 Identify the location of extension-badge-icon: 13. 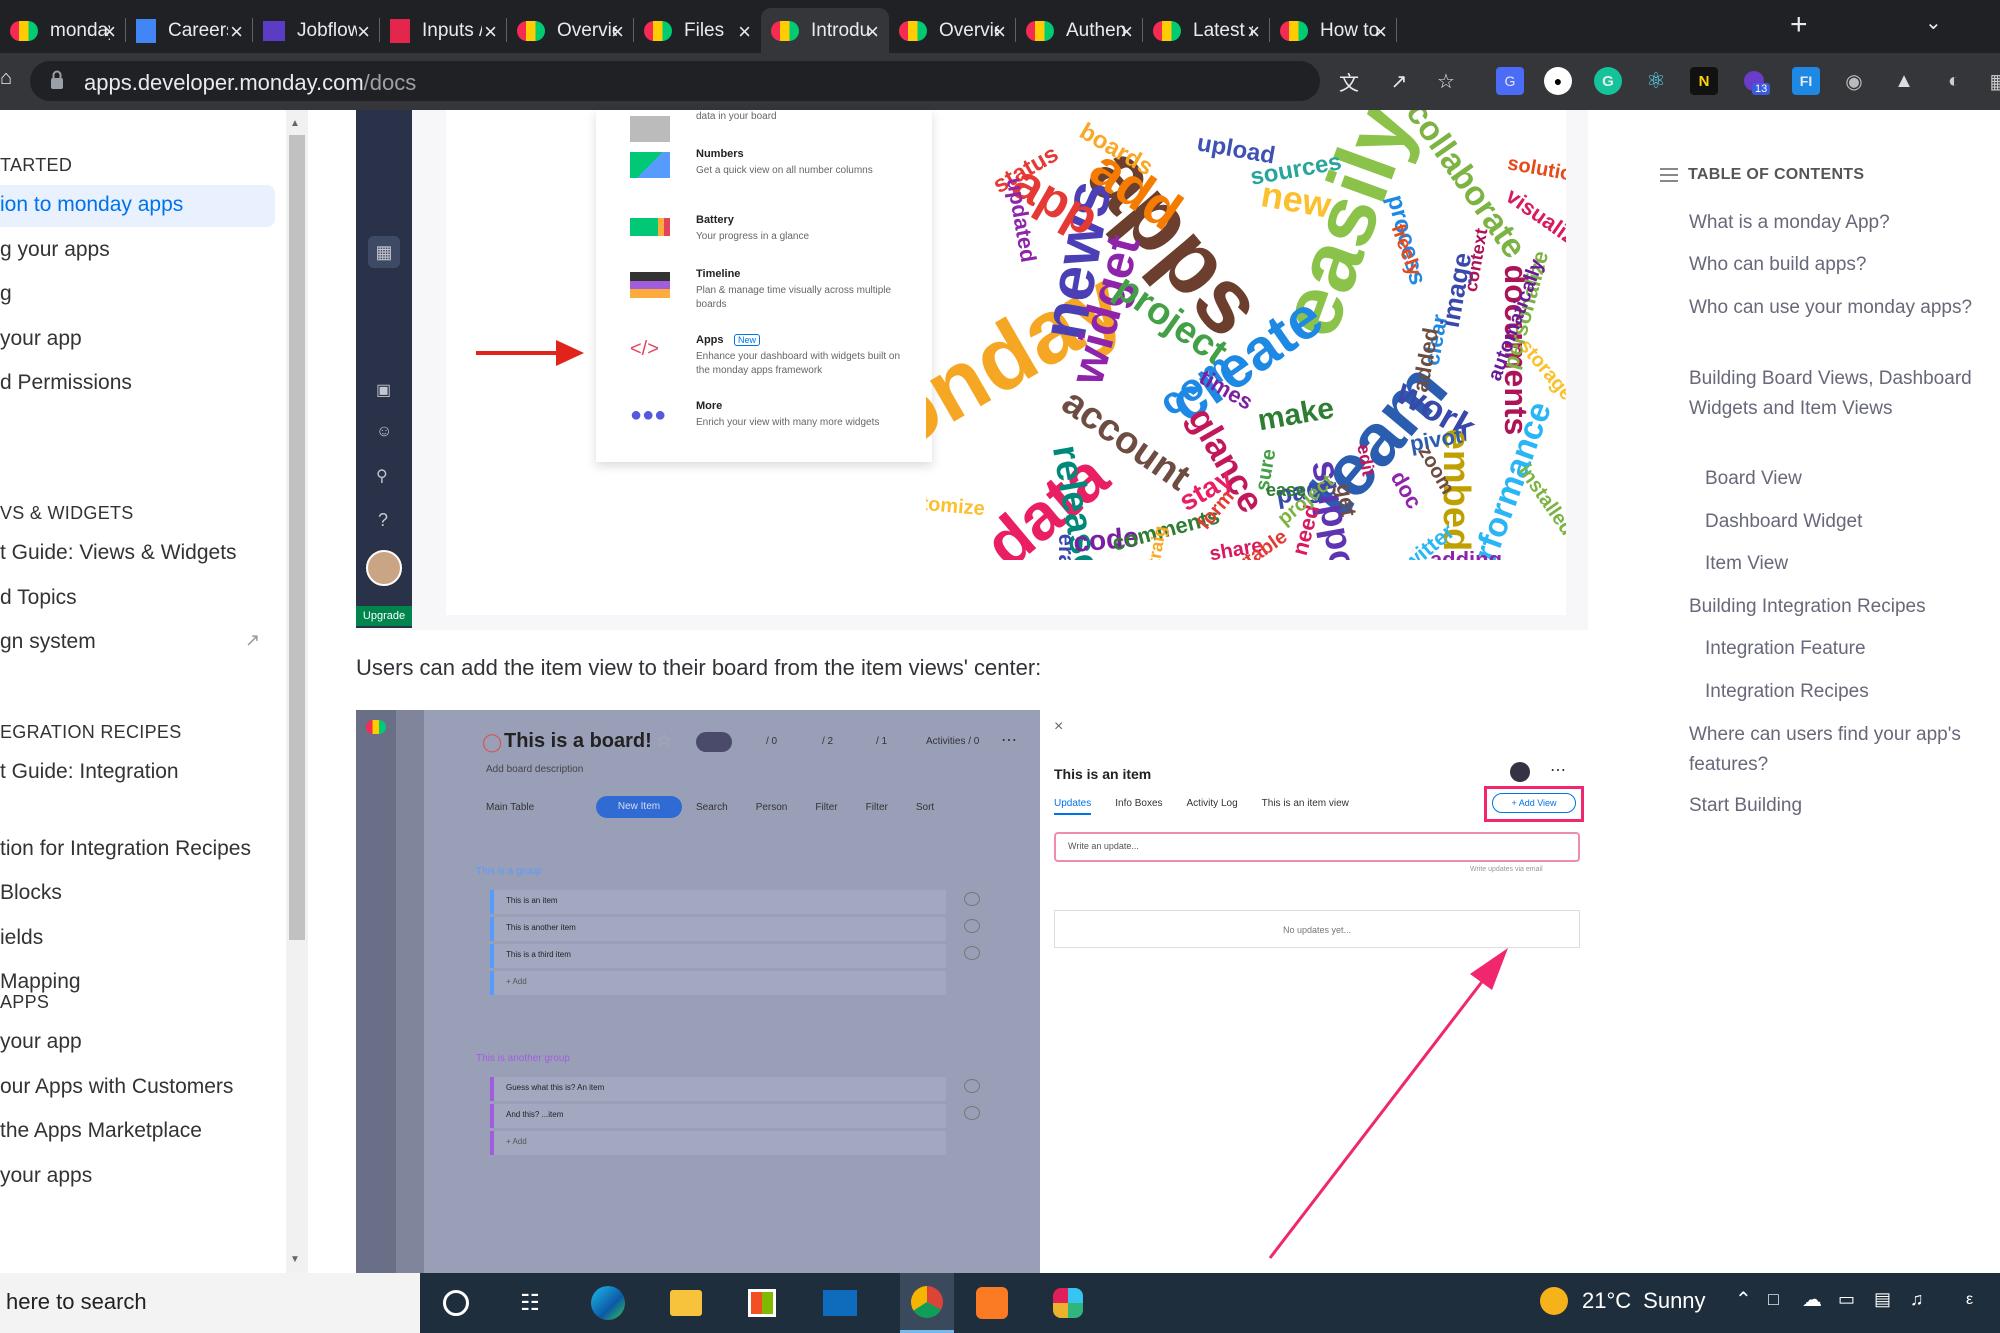
(1755, 81).